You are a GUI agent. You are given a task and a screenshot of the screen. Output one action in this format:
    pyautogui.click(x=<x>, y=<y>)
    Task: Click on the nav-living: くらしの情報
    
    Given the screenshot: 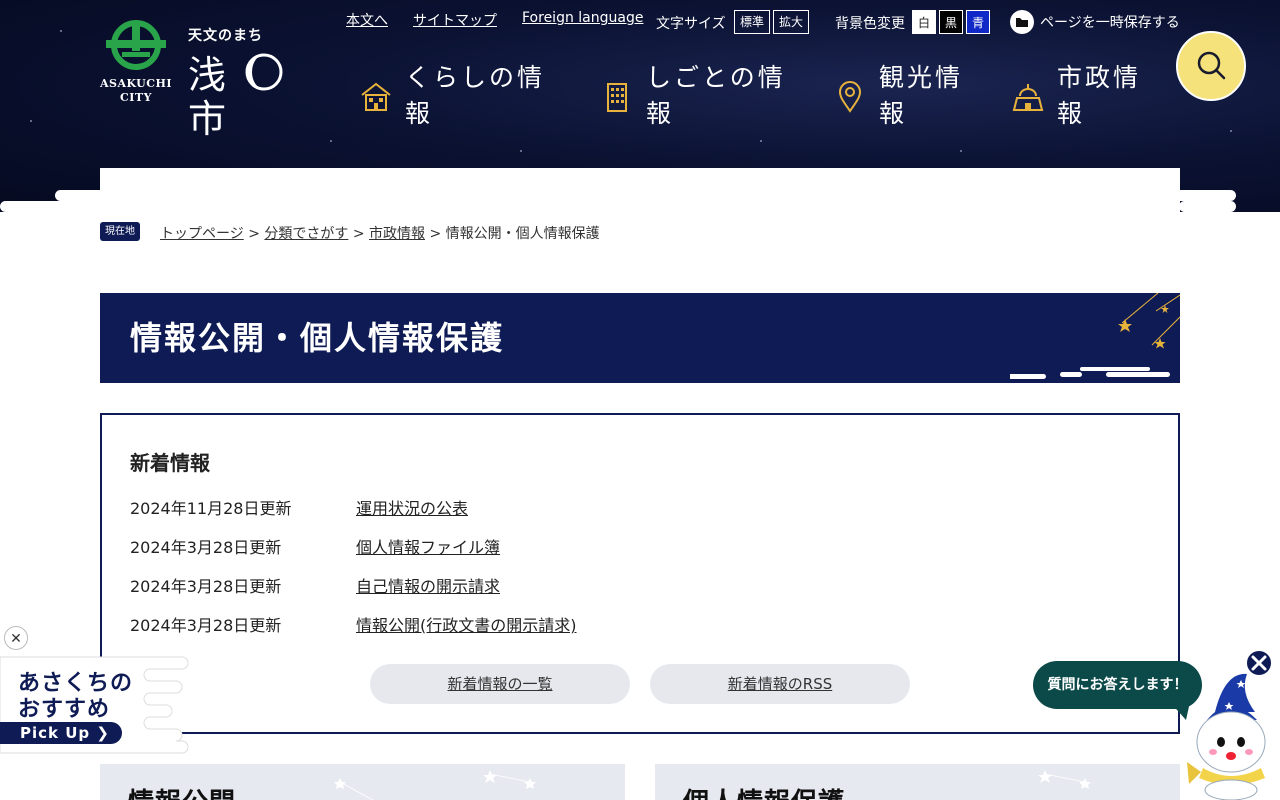 What is the action you would take?
    pyautogui.click(x=459, y=96)
    